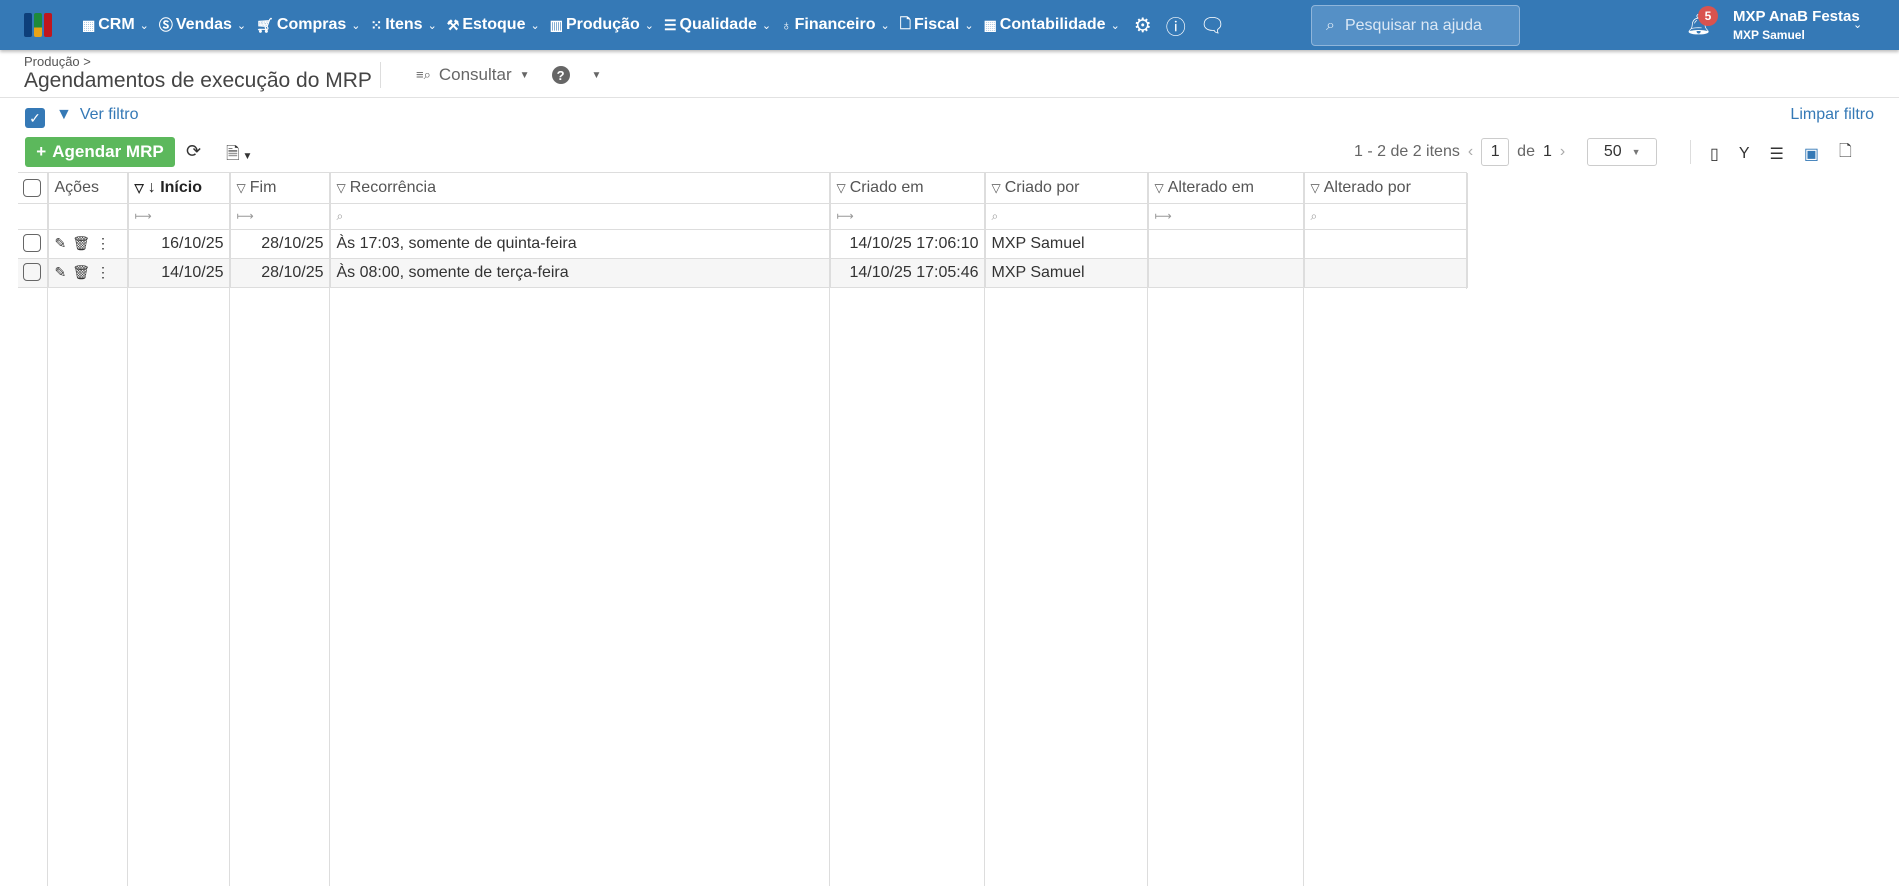  Describe the element at coordinates (308, 25) in the screenshot. I see `menu-compras: 🛒︎ Compras ⌄` at that location.